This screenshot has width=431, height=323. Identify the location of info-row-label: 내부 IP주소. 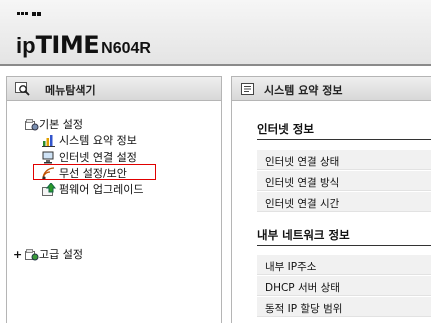
(291, 267).